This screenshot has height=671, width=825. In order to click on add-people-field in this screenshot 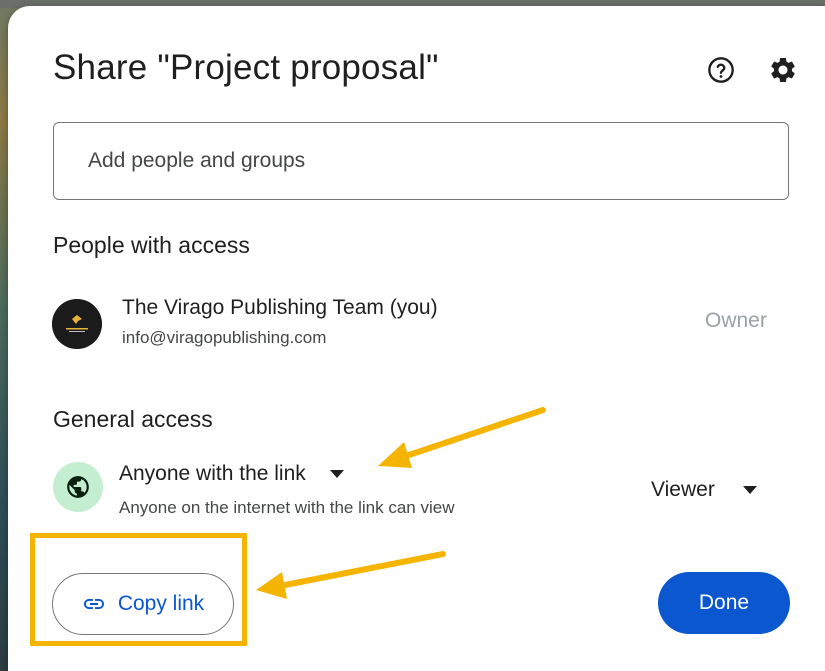, I will do `click(421, 161)`.